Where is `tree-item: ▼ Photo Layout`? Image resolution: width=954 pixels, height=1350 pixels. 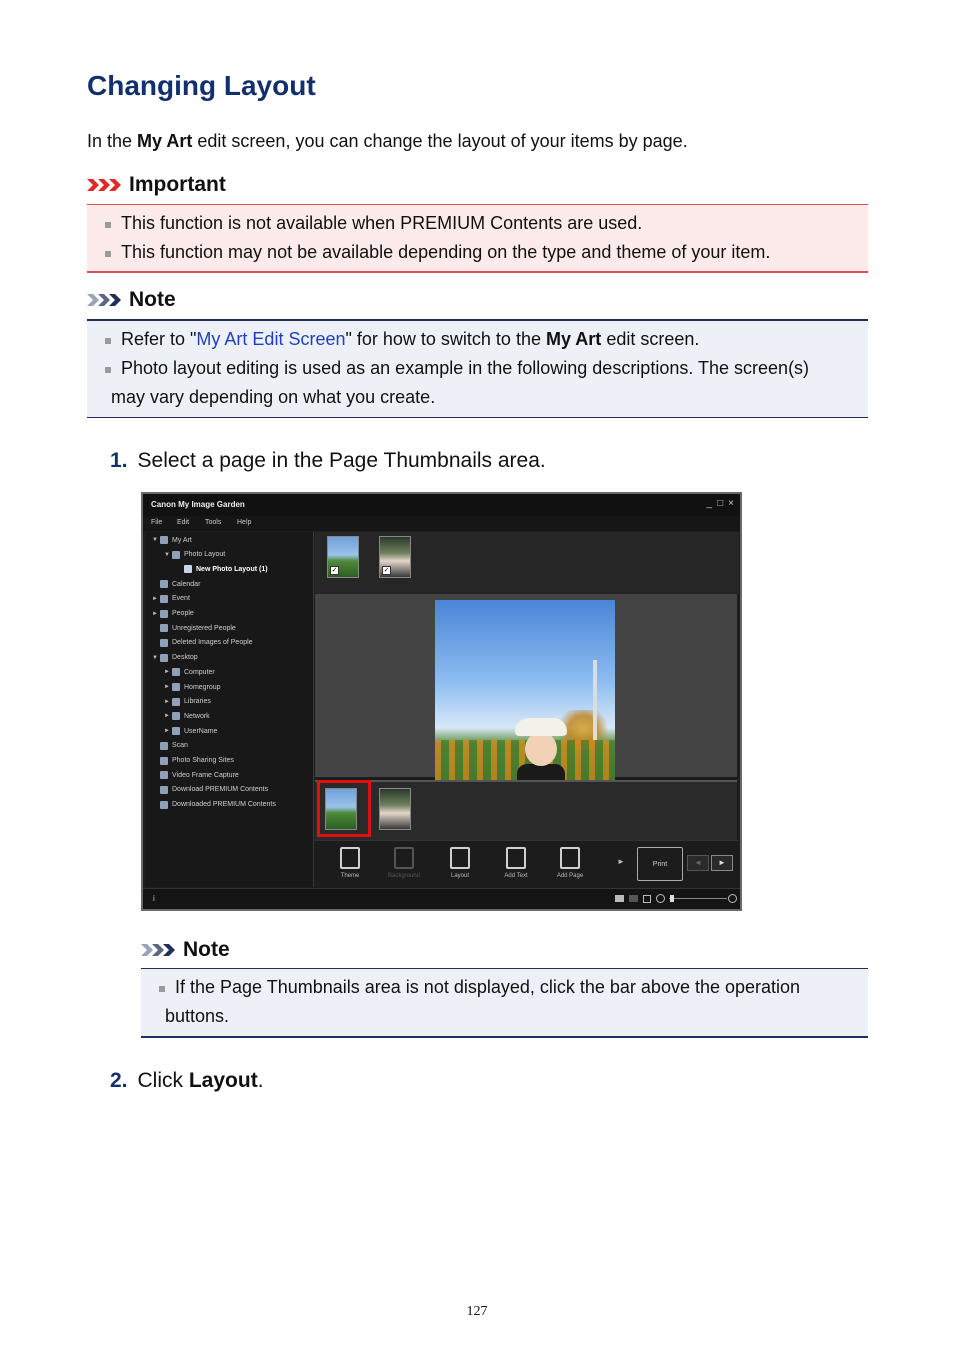
tree-item: ▼ Photo Layout is located at coordinates (194, 554).